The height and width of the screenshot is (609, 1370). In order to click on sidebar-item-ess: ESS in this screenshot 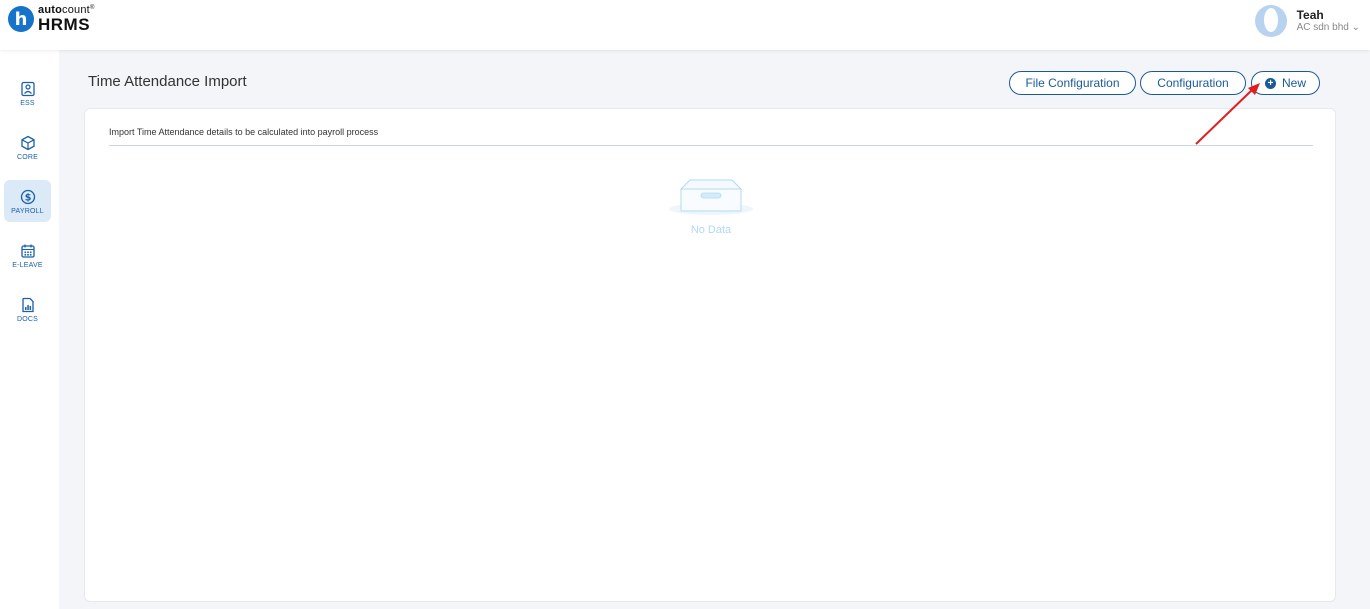, I will do `click(27, 93)`.